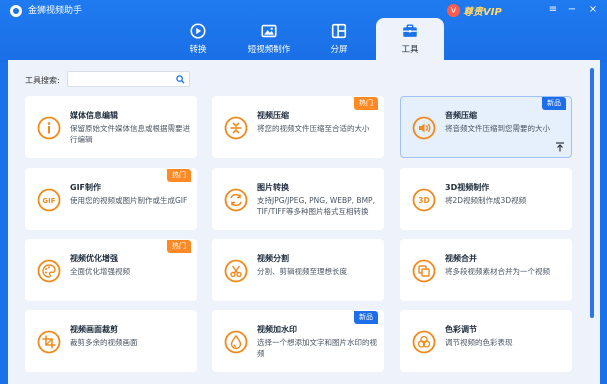 The width and height of the screenshot is (607, 384). I want to click on tool-desc: 全面优化增强视频, so click(100, 271).